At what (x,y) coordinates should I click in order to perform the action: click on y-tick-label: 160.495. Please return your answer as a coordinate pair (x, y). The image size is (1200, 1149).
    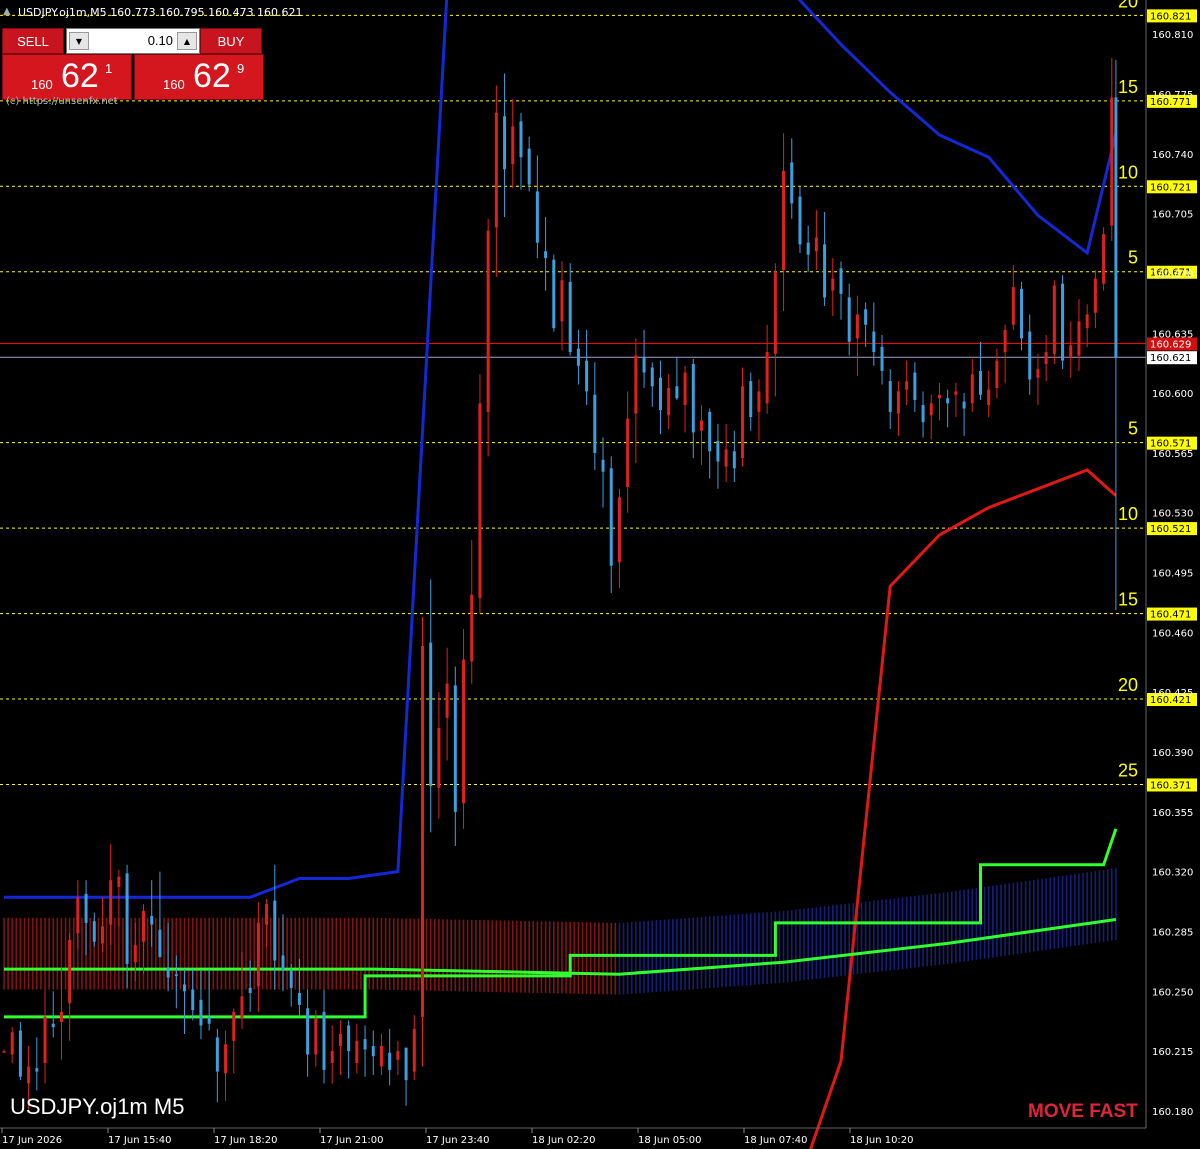
    Looking at the image, I should click on (1172, 574).